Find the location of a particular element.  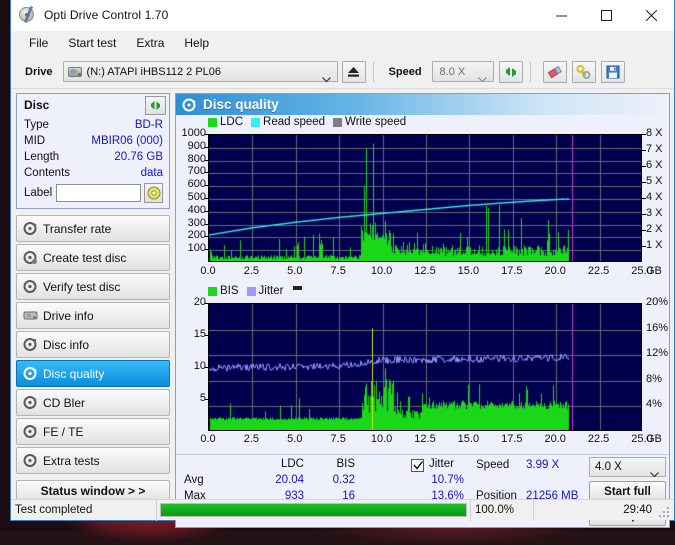

drive-select: (N:) ATAPI iHBS112 2 PL06 is located at coordinates (200, 71).